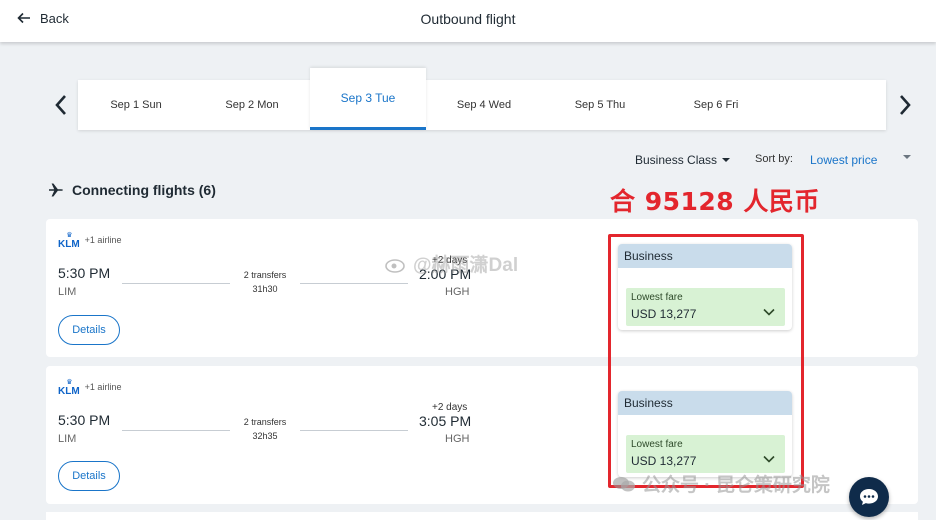 This screenshot has height=520, width=936. What do you see at coordinates (721, 483) in the screenshot?
I see `wechat-watermark: 公众号 · 昆仑策研究院` at bounding box center [721, 483].